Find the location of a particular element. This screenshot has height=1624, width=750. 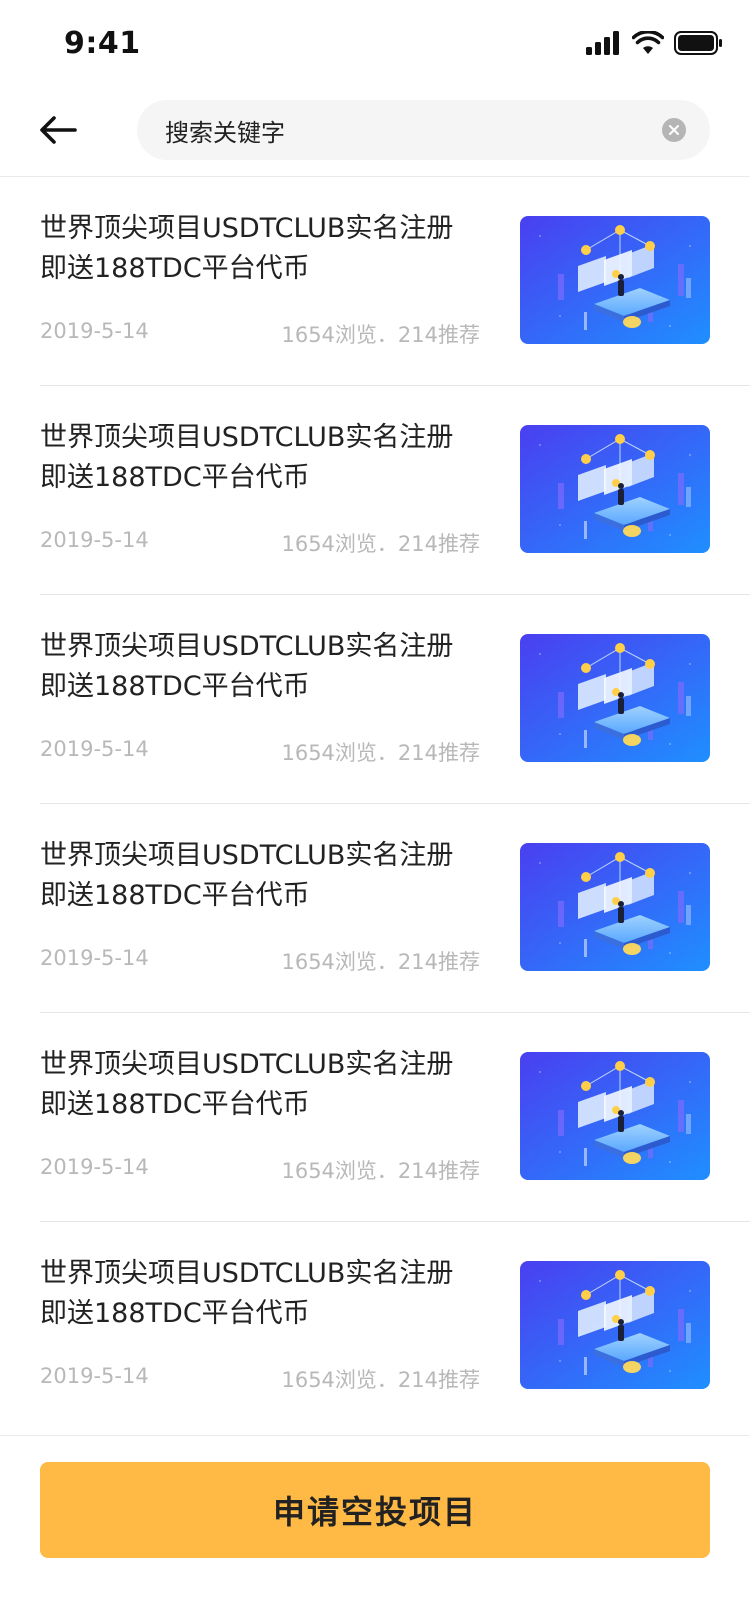

clear-search-button is located at coordinates (674, 130).